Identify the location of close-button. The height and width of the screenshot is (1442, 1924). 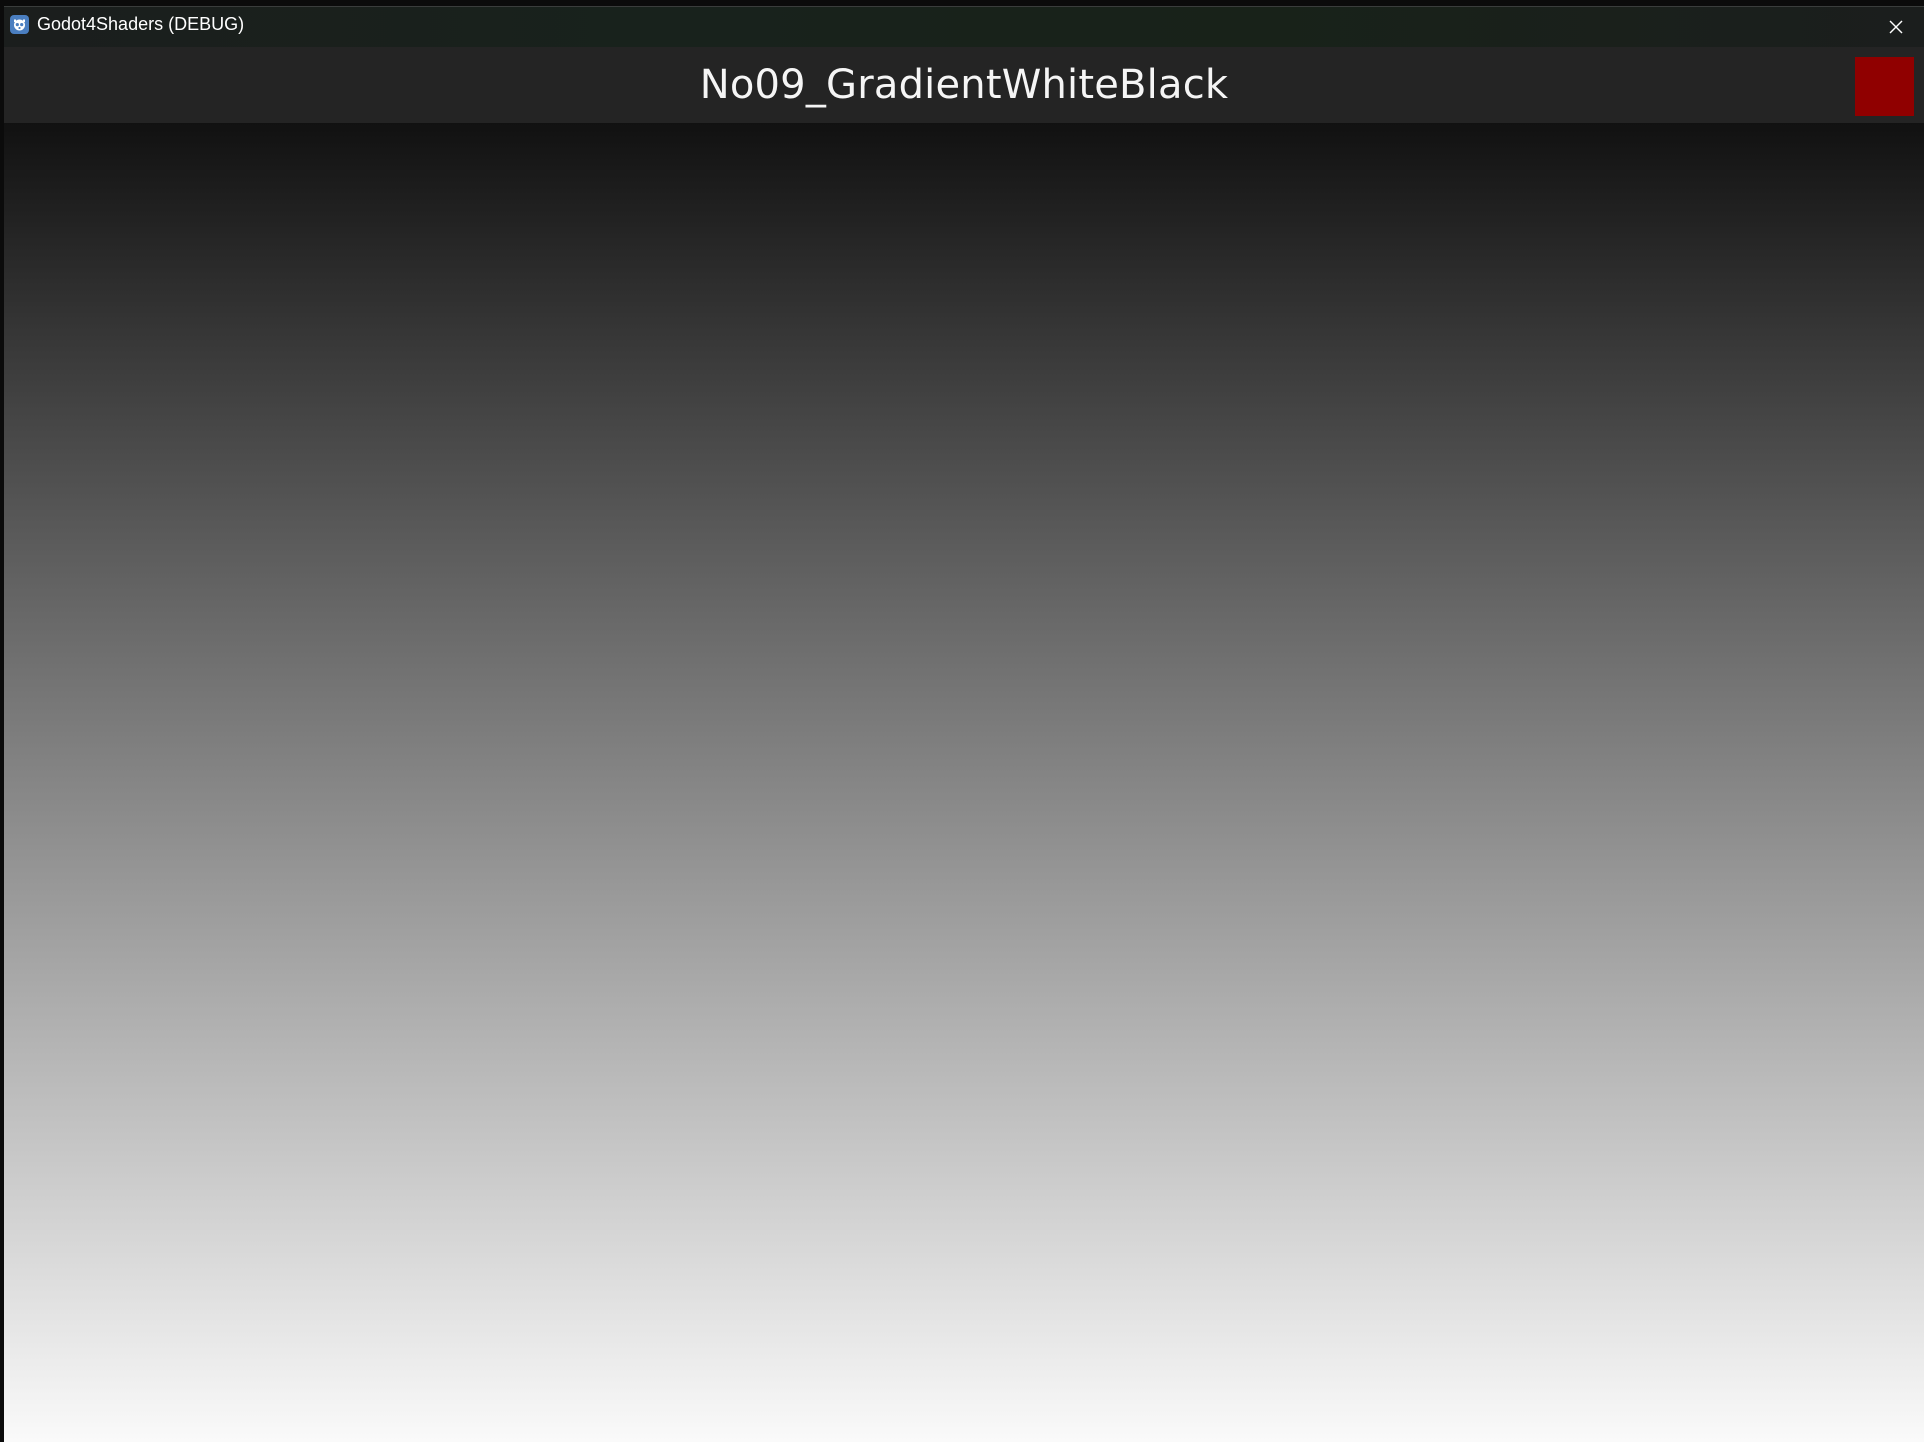
(1896, 27).